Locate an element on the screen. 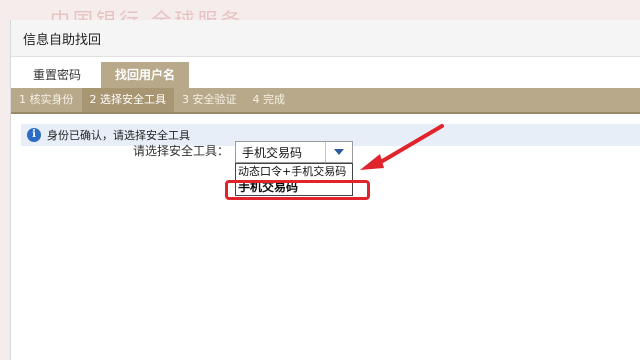 The image size is (640, 360). step-security-verification: 3 安全验证 is located at coordinates (209, 99).